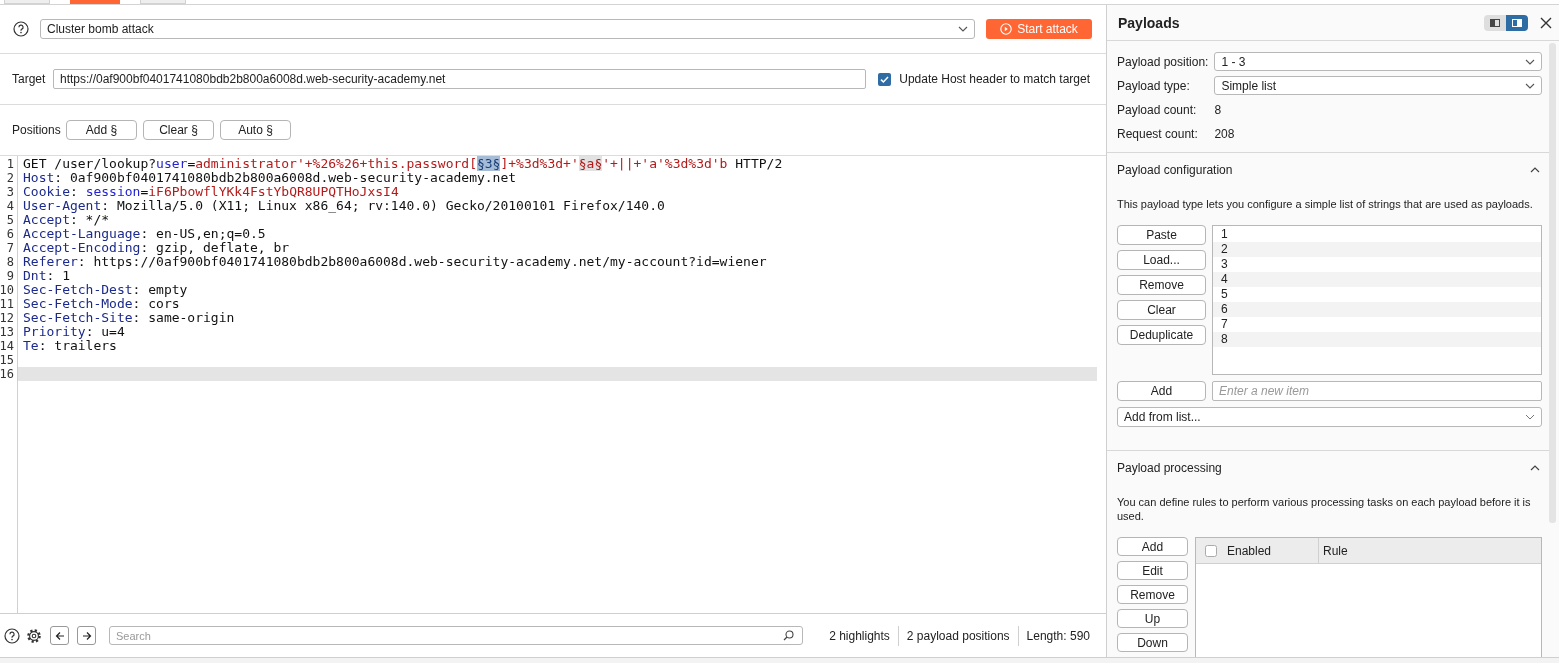 This screenshot has width=1559, height=663. I want to click on code-line: Accept-Encoding: gzip, deflate, br, so click(156, 248).